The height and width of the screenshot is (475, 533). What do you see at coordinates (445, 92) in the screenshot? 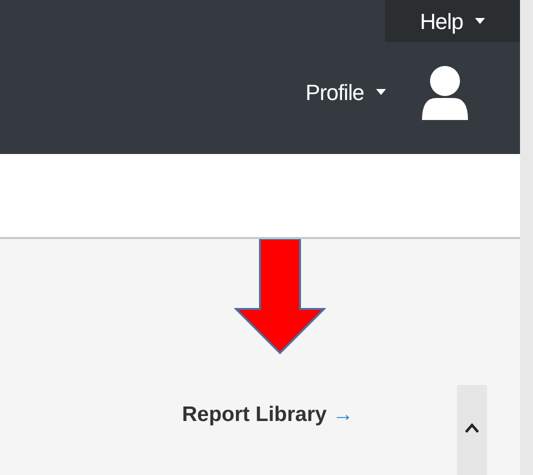
I see `user-avatar-icon` at bounding box center [445, 92].